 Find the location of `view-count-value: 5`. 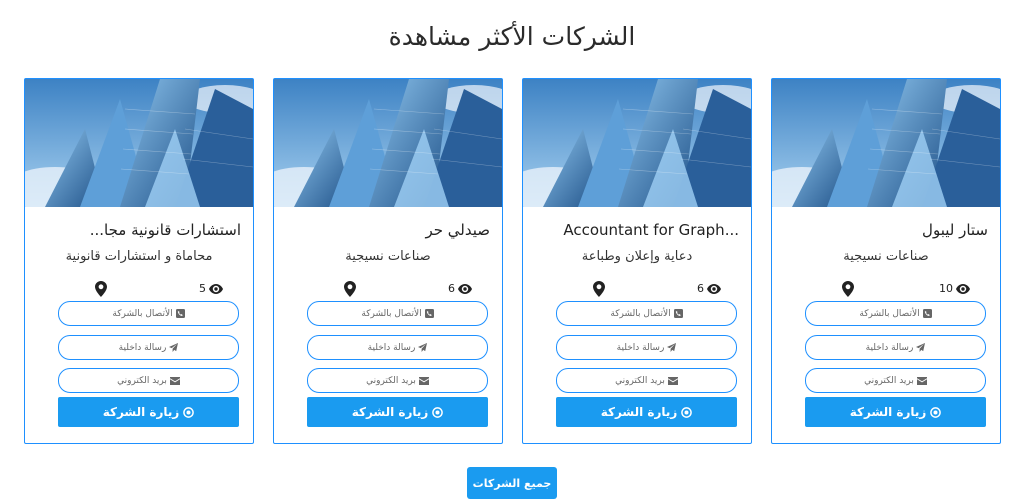

view-count-value: 5 is located at coordinates (202, 288).